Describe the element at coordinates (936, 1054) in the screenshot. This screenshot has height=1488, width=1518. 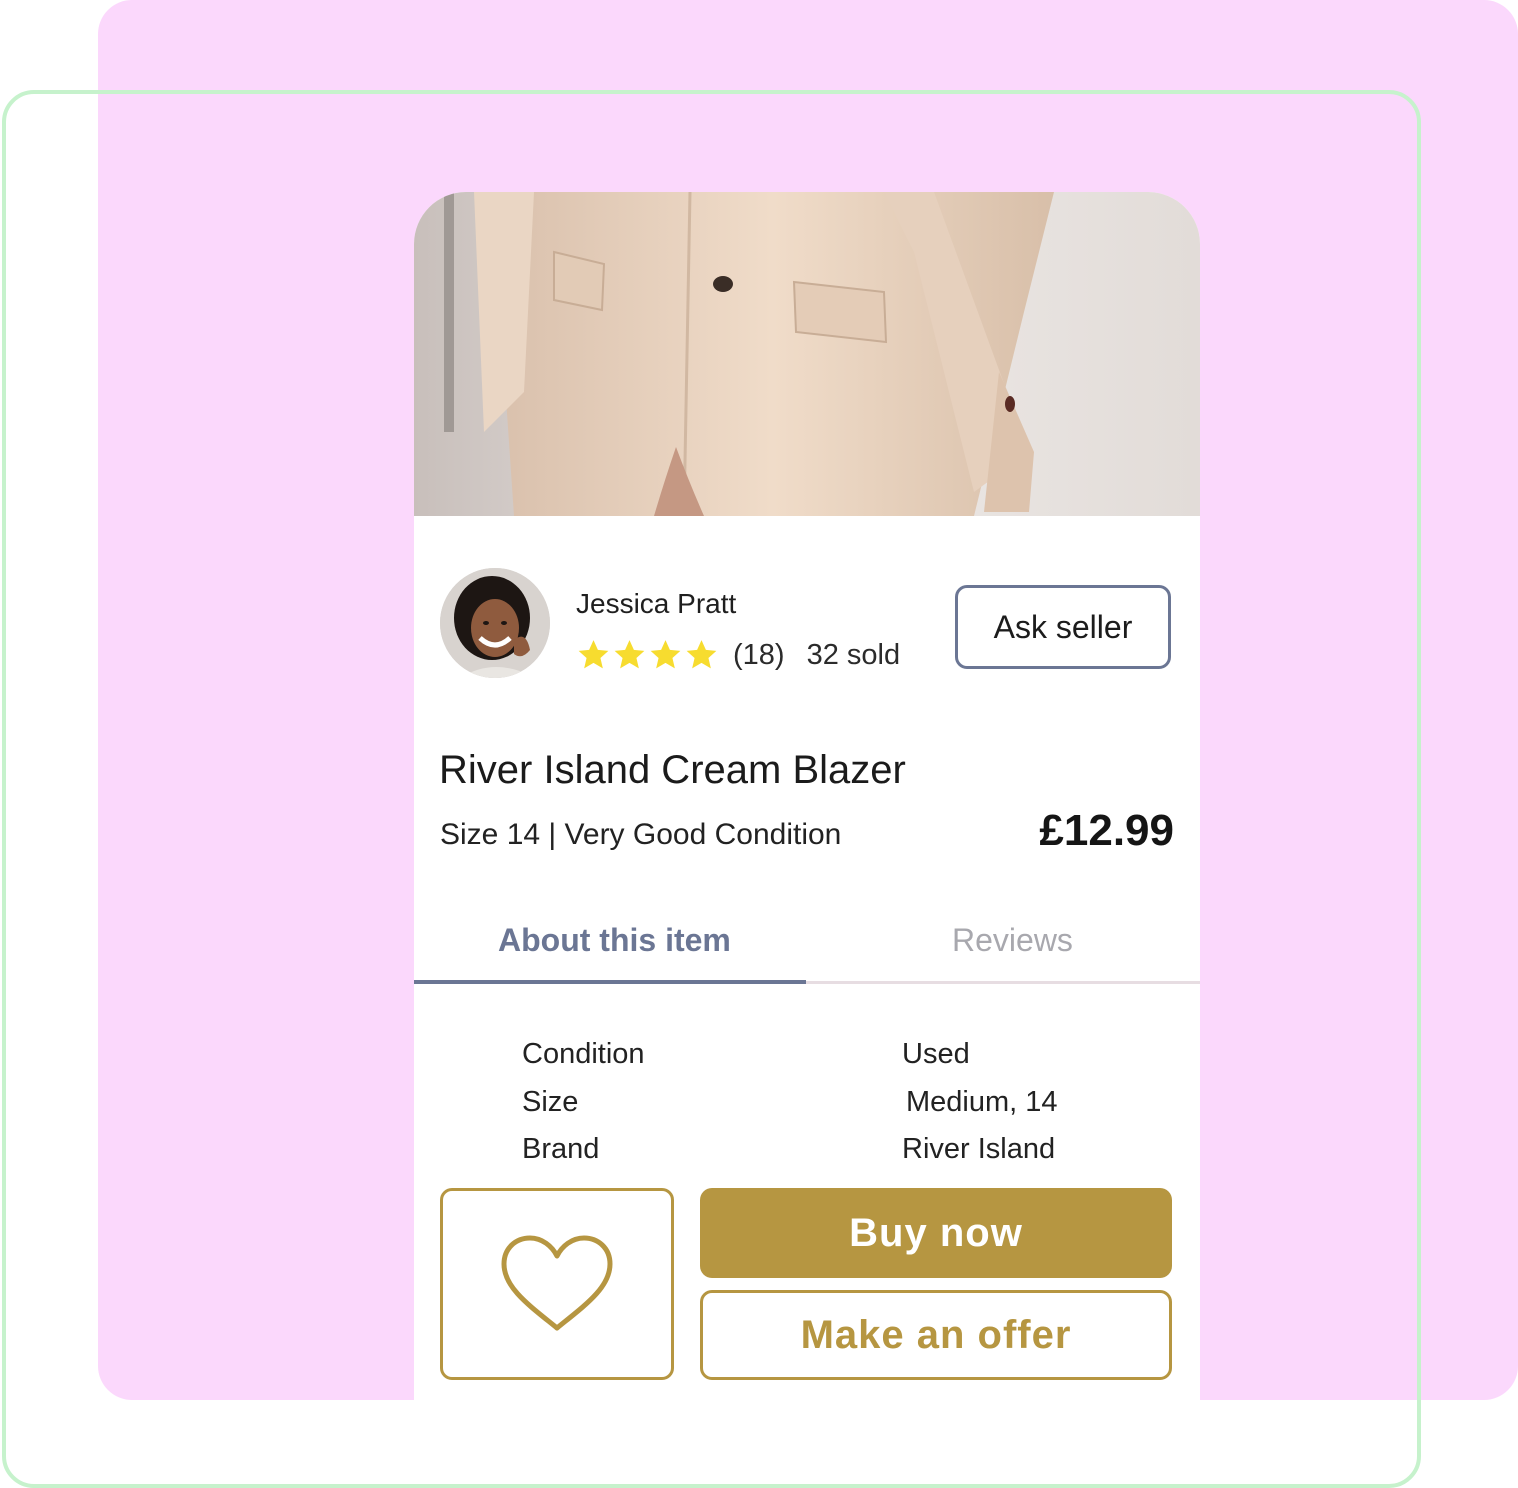
I see `detail-value: Used` at that location.